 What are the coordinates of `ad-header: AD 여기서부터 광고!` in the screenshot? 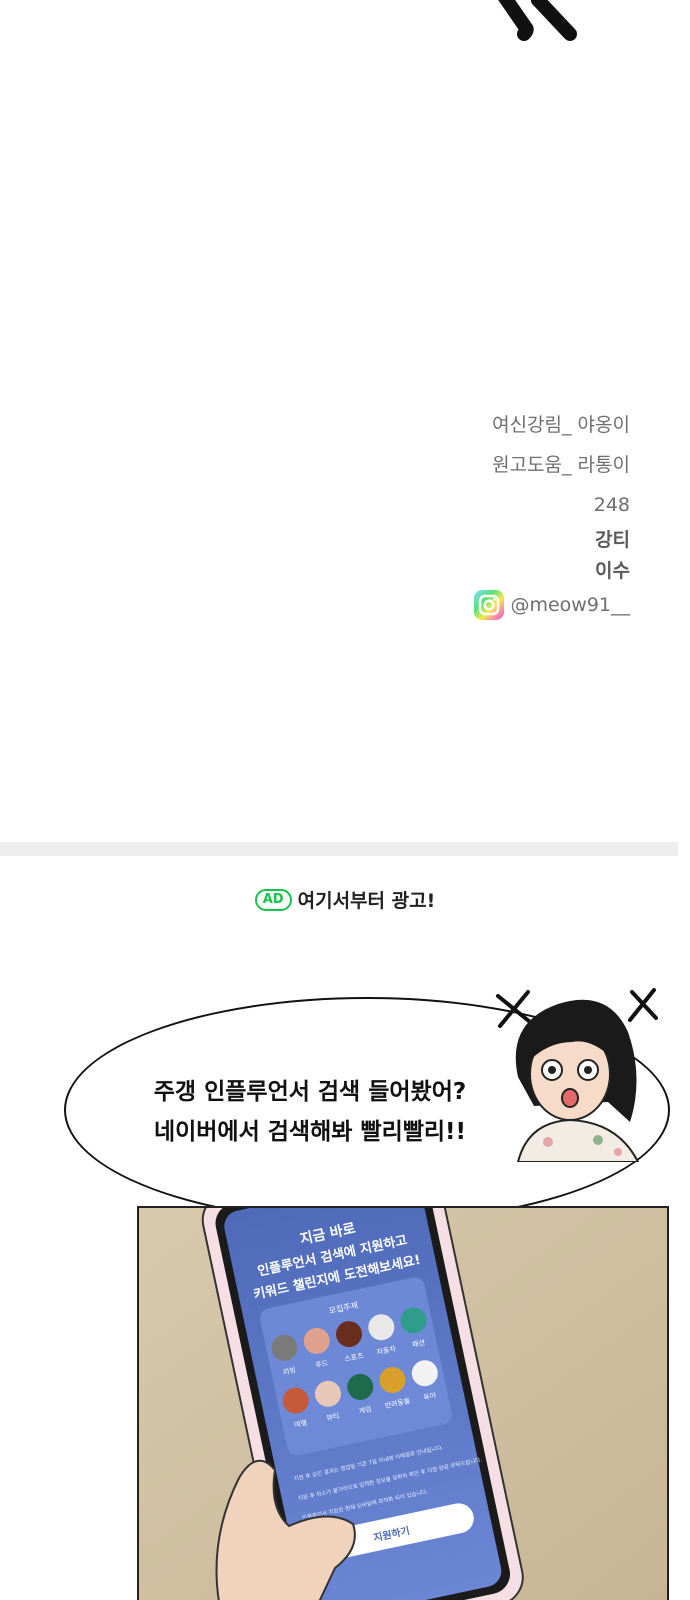 It's located at (345, 899).